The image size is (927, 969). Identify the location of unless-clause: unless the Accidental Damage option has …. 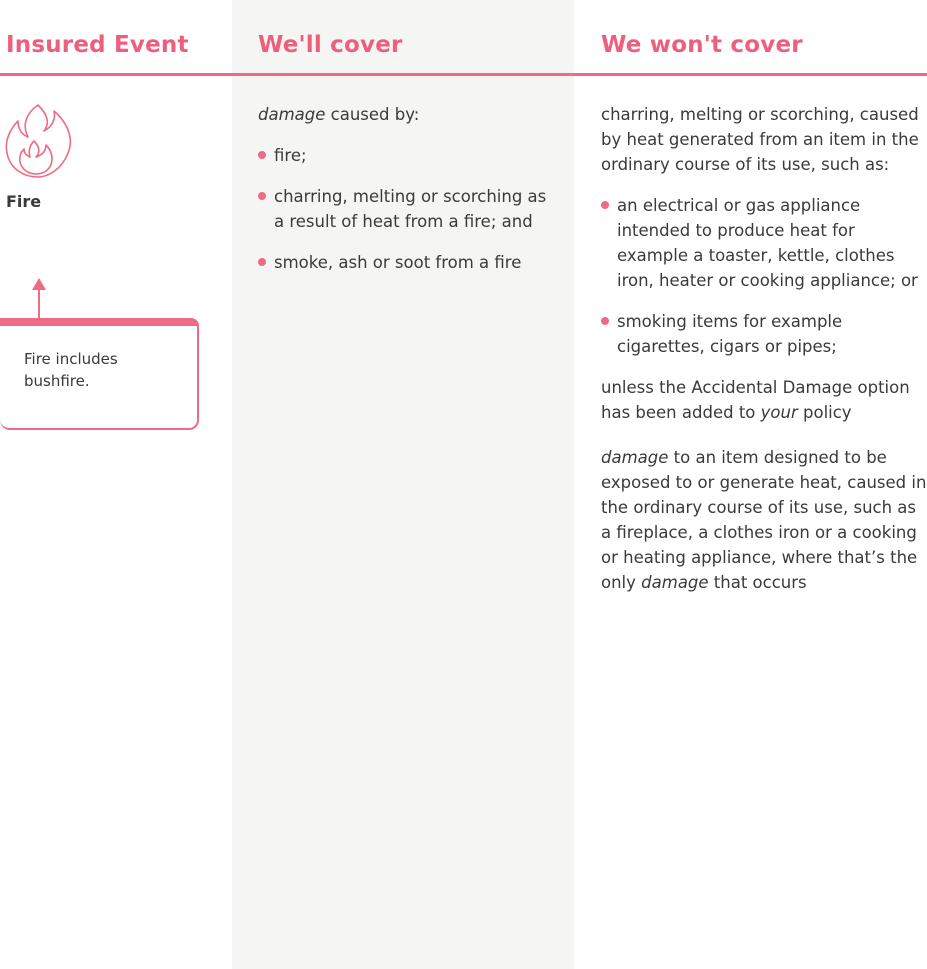
(764, 400).